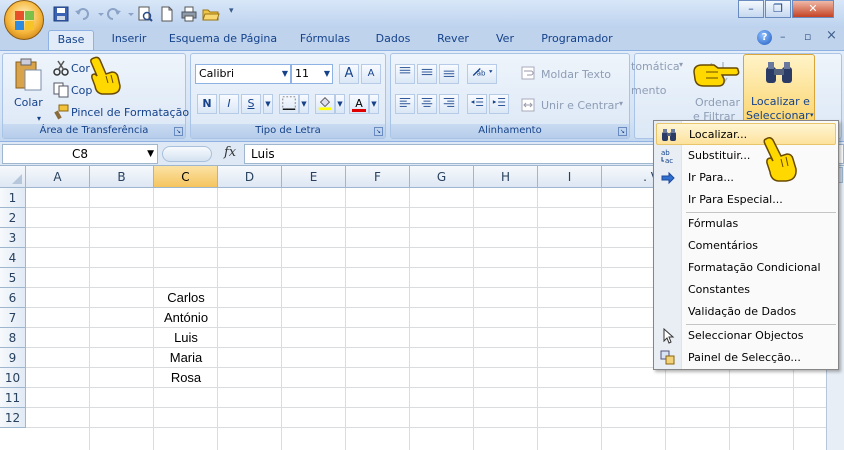 The height and width of the screenshot is (450, 844). I want to click on tab-ver: Ver, so click(505, 40).